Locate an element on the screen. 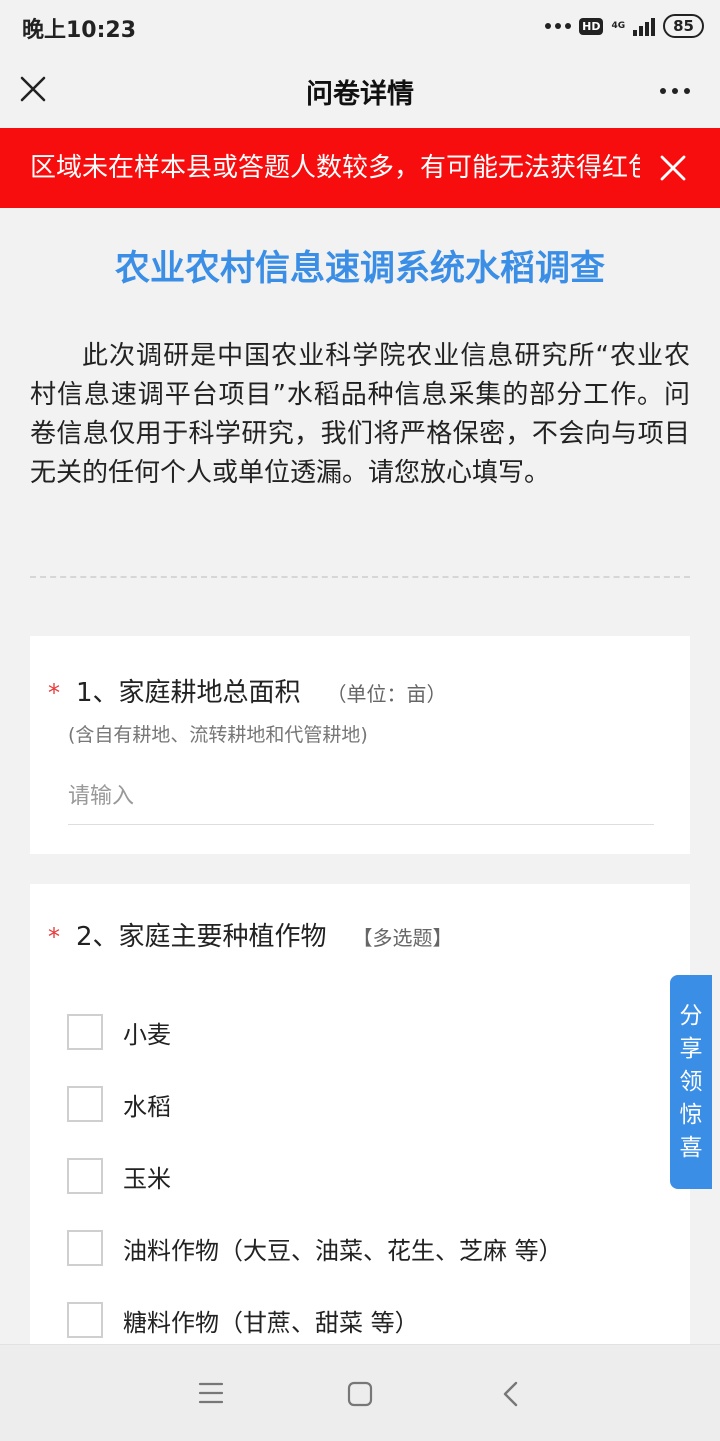  survey-title: 农业农村信息速调系统水稻调查 is located at coordinates (359, 269).